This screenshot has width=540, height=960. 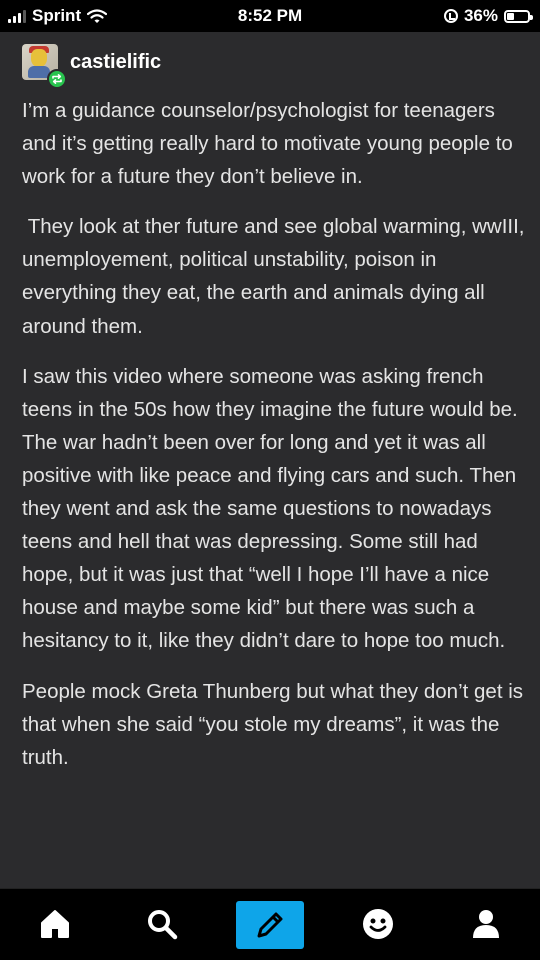 What do you see at coordinates (511, 16) in the screenshot?
I see `battery-fill` at bounding box center [511, 16].